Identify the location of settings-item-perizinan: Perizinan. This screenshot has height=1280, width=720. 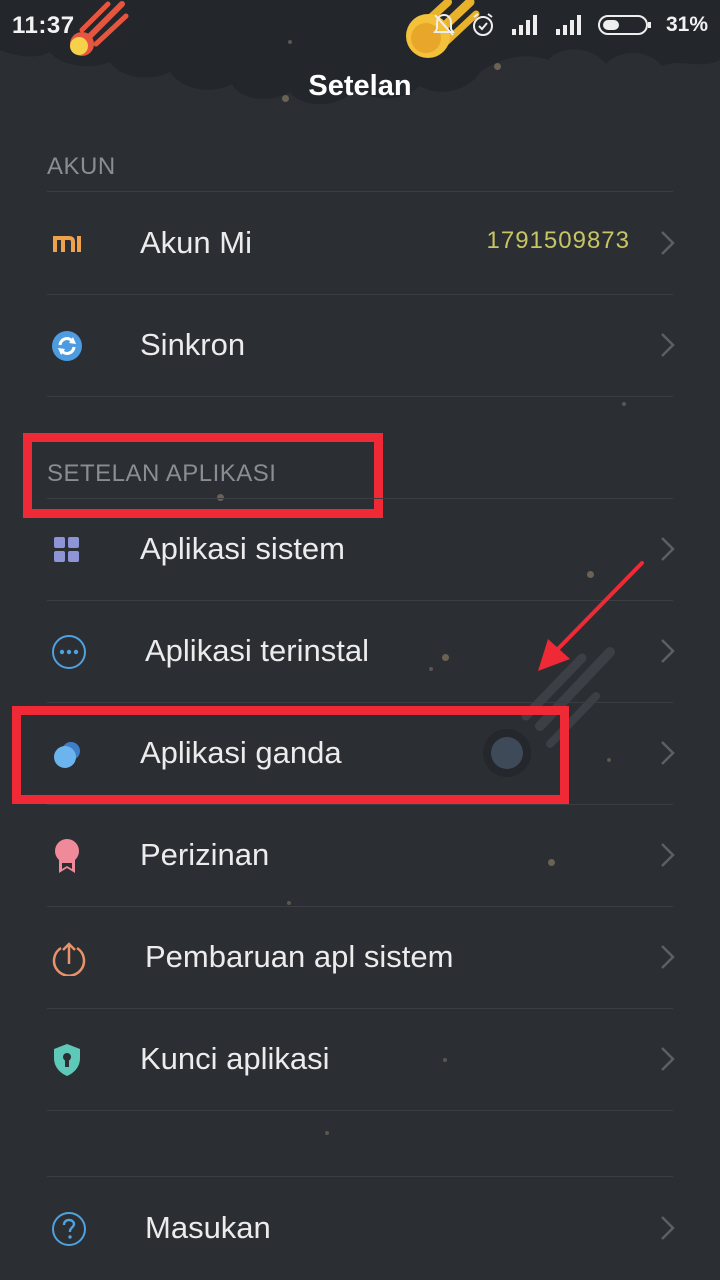
(360, 855).